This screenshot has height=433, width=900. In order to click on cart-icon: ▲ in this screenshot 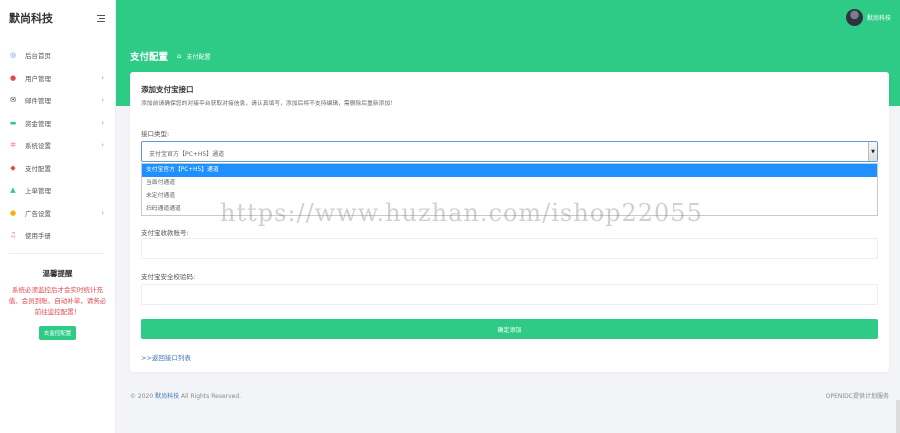, I will do `click(13, 190)`.